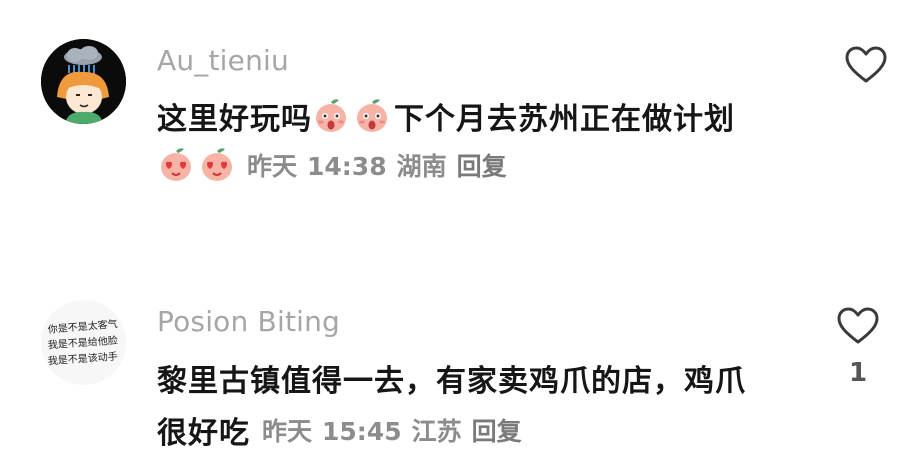  I want to click on comment-time: 14:38, so click(347, 166).